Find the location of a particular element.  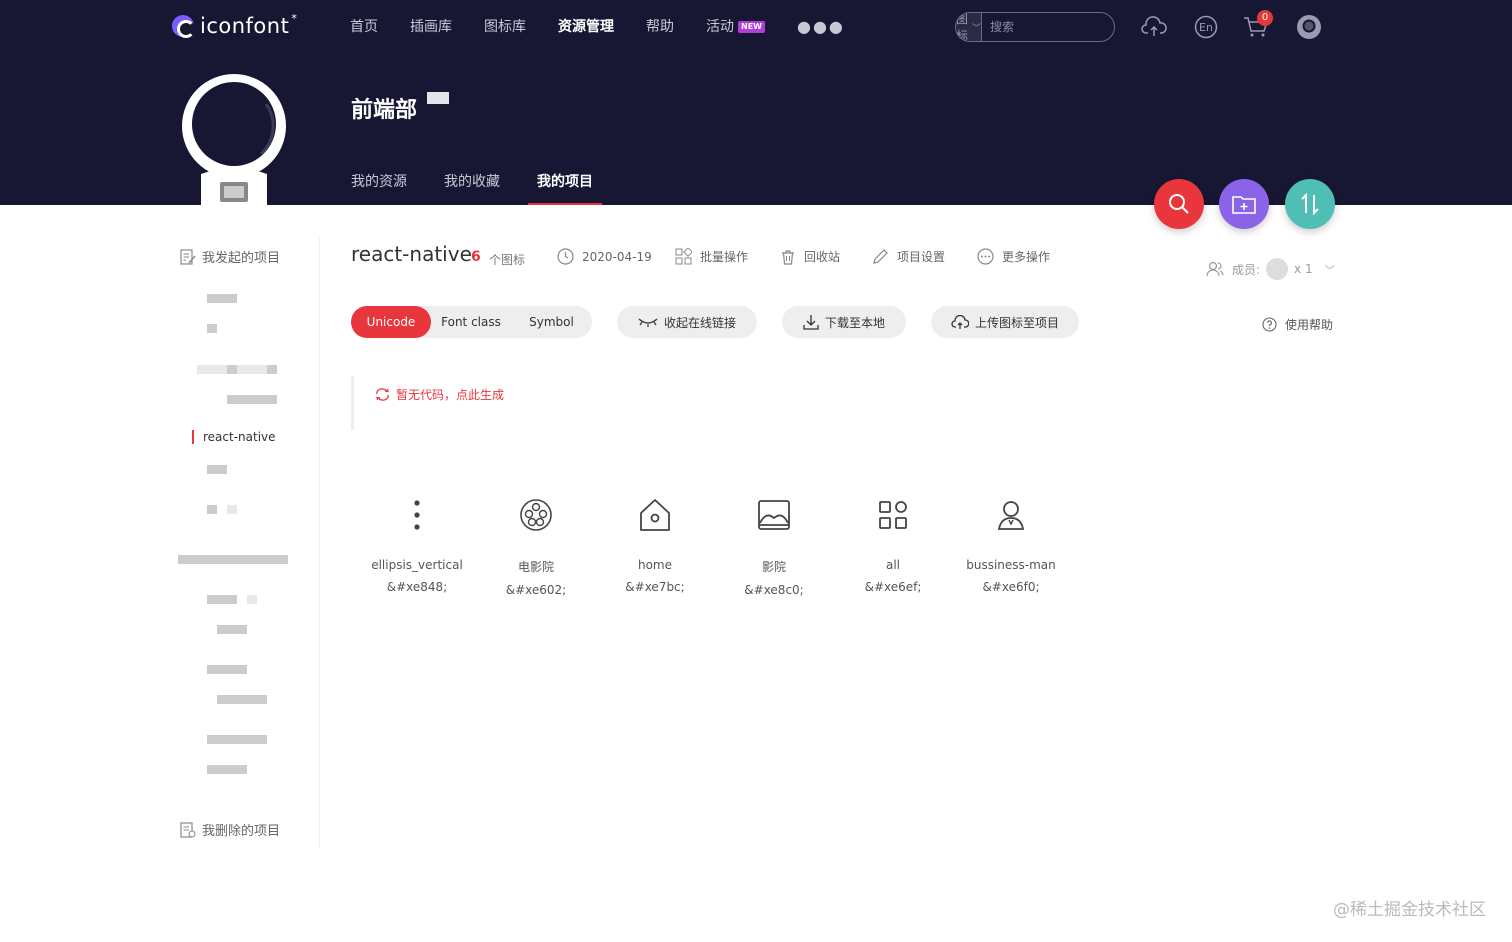

trash-icon is located at coordinates (788, 257).